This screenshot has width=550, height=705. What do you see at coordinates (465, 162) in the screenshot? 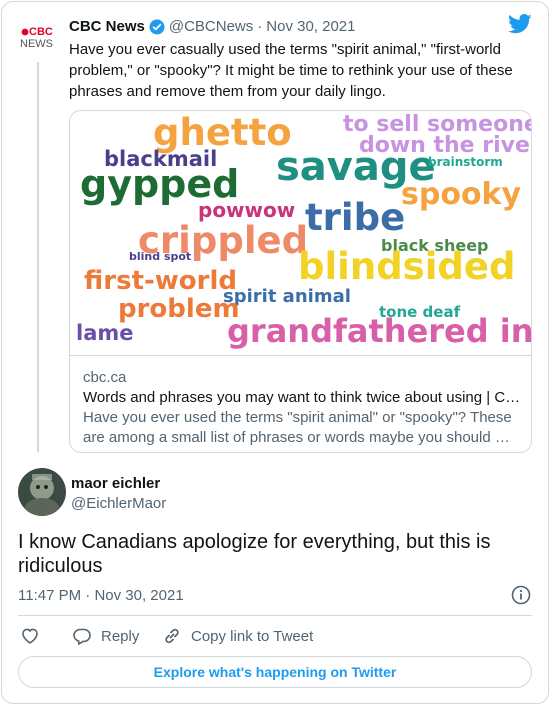
I see `word-cloud-word: brainstorm` at bounding box center [465, 162].